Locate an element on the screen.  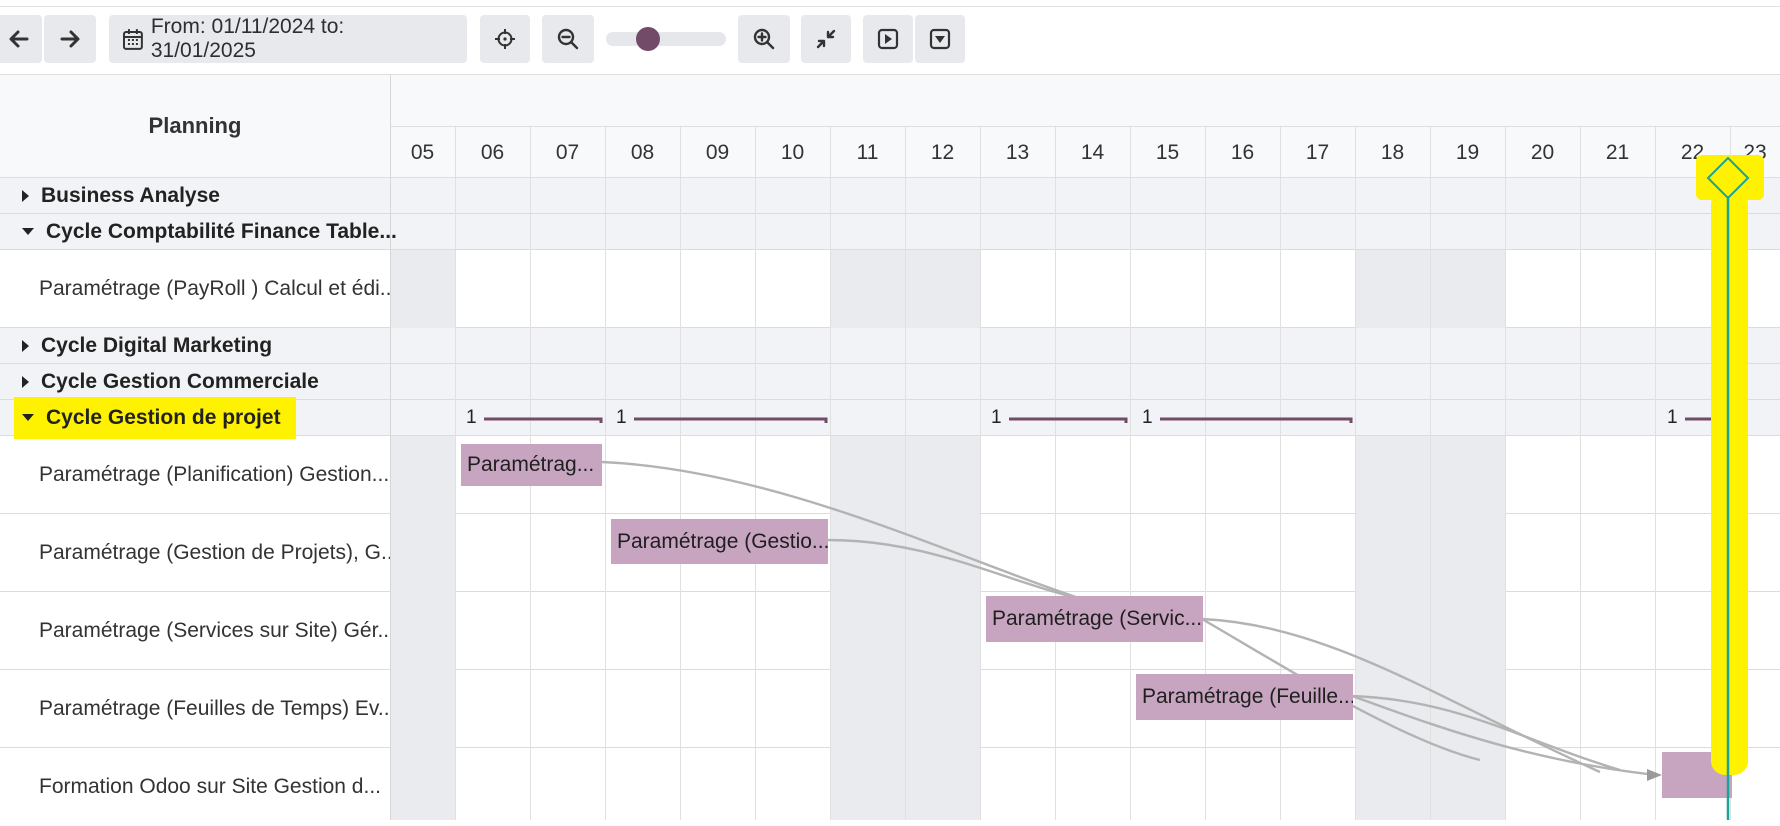
diamond-icon is located at coordinates (1728, 178).